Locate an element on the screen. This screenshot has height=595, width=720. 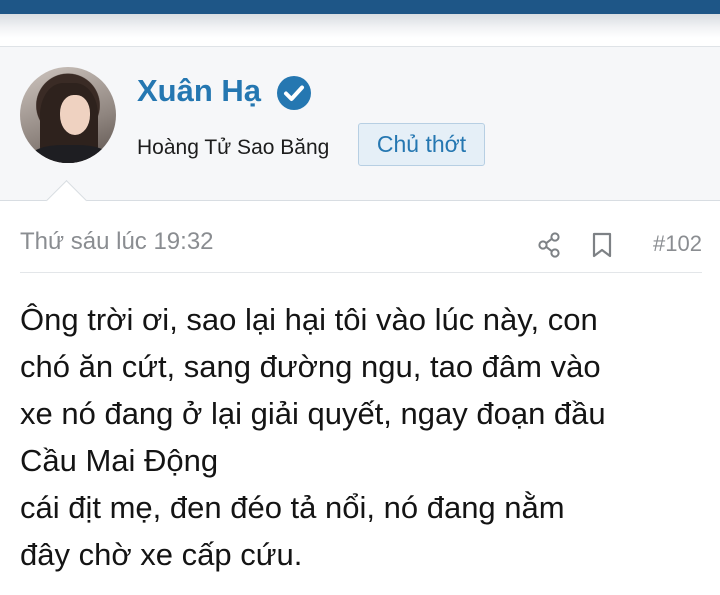
post-header: Thứ sáu lúc 19:32 #102 is located at coordinates (361, 246).